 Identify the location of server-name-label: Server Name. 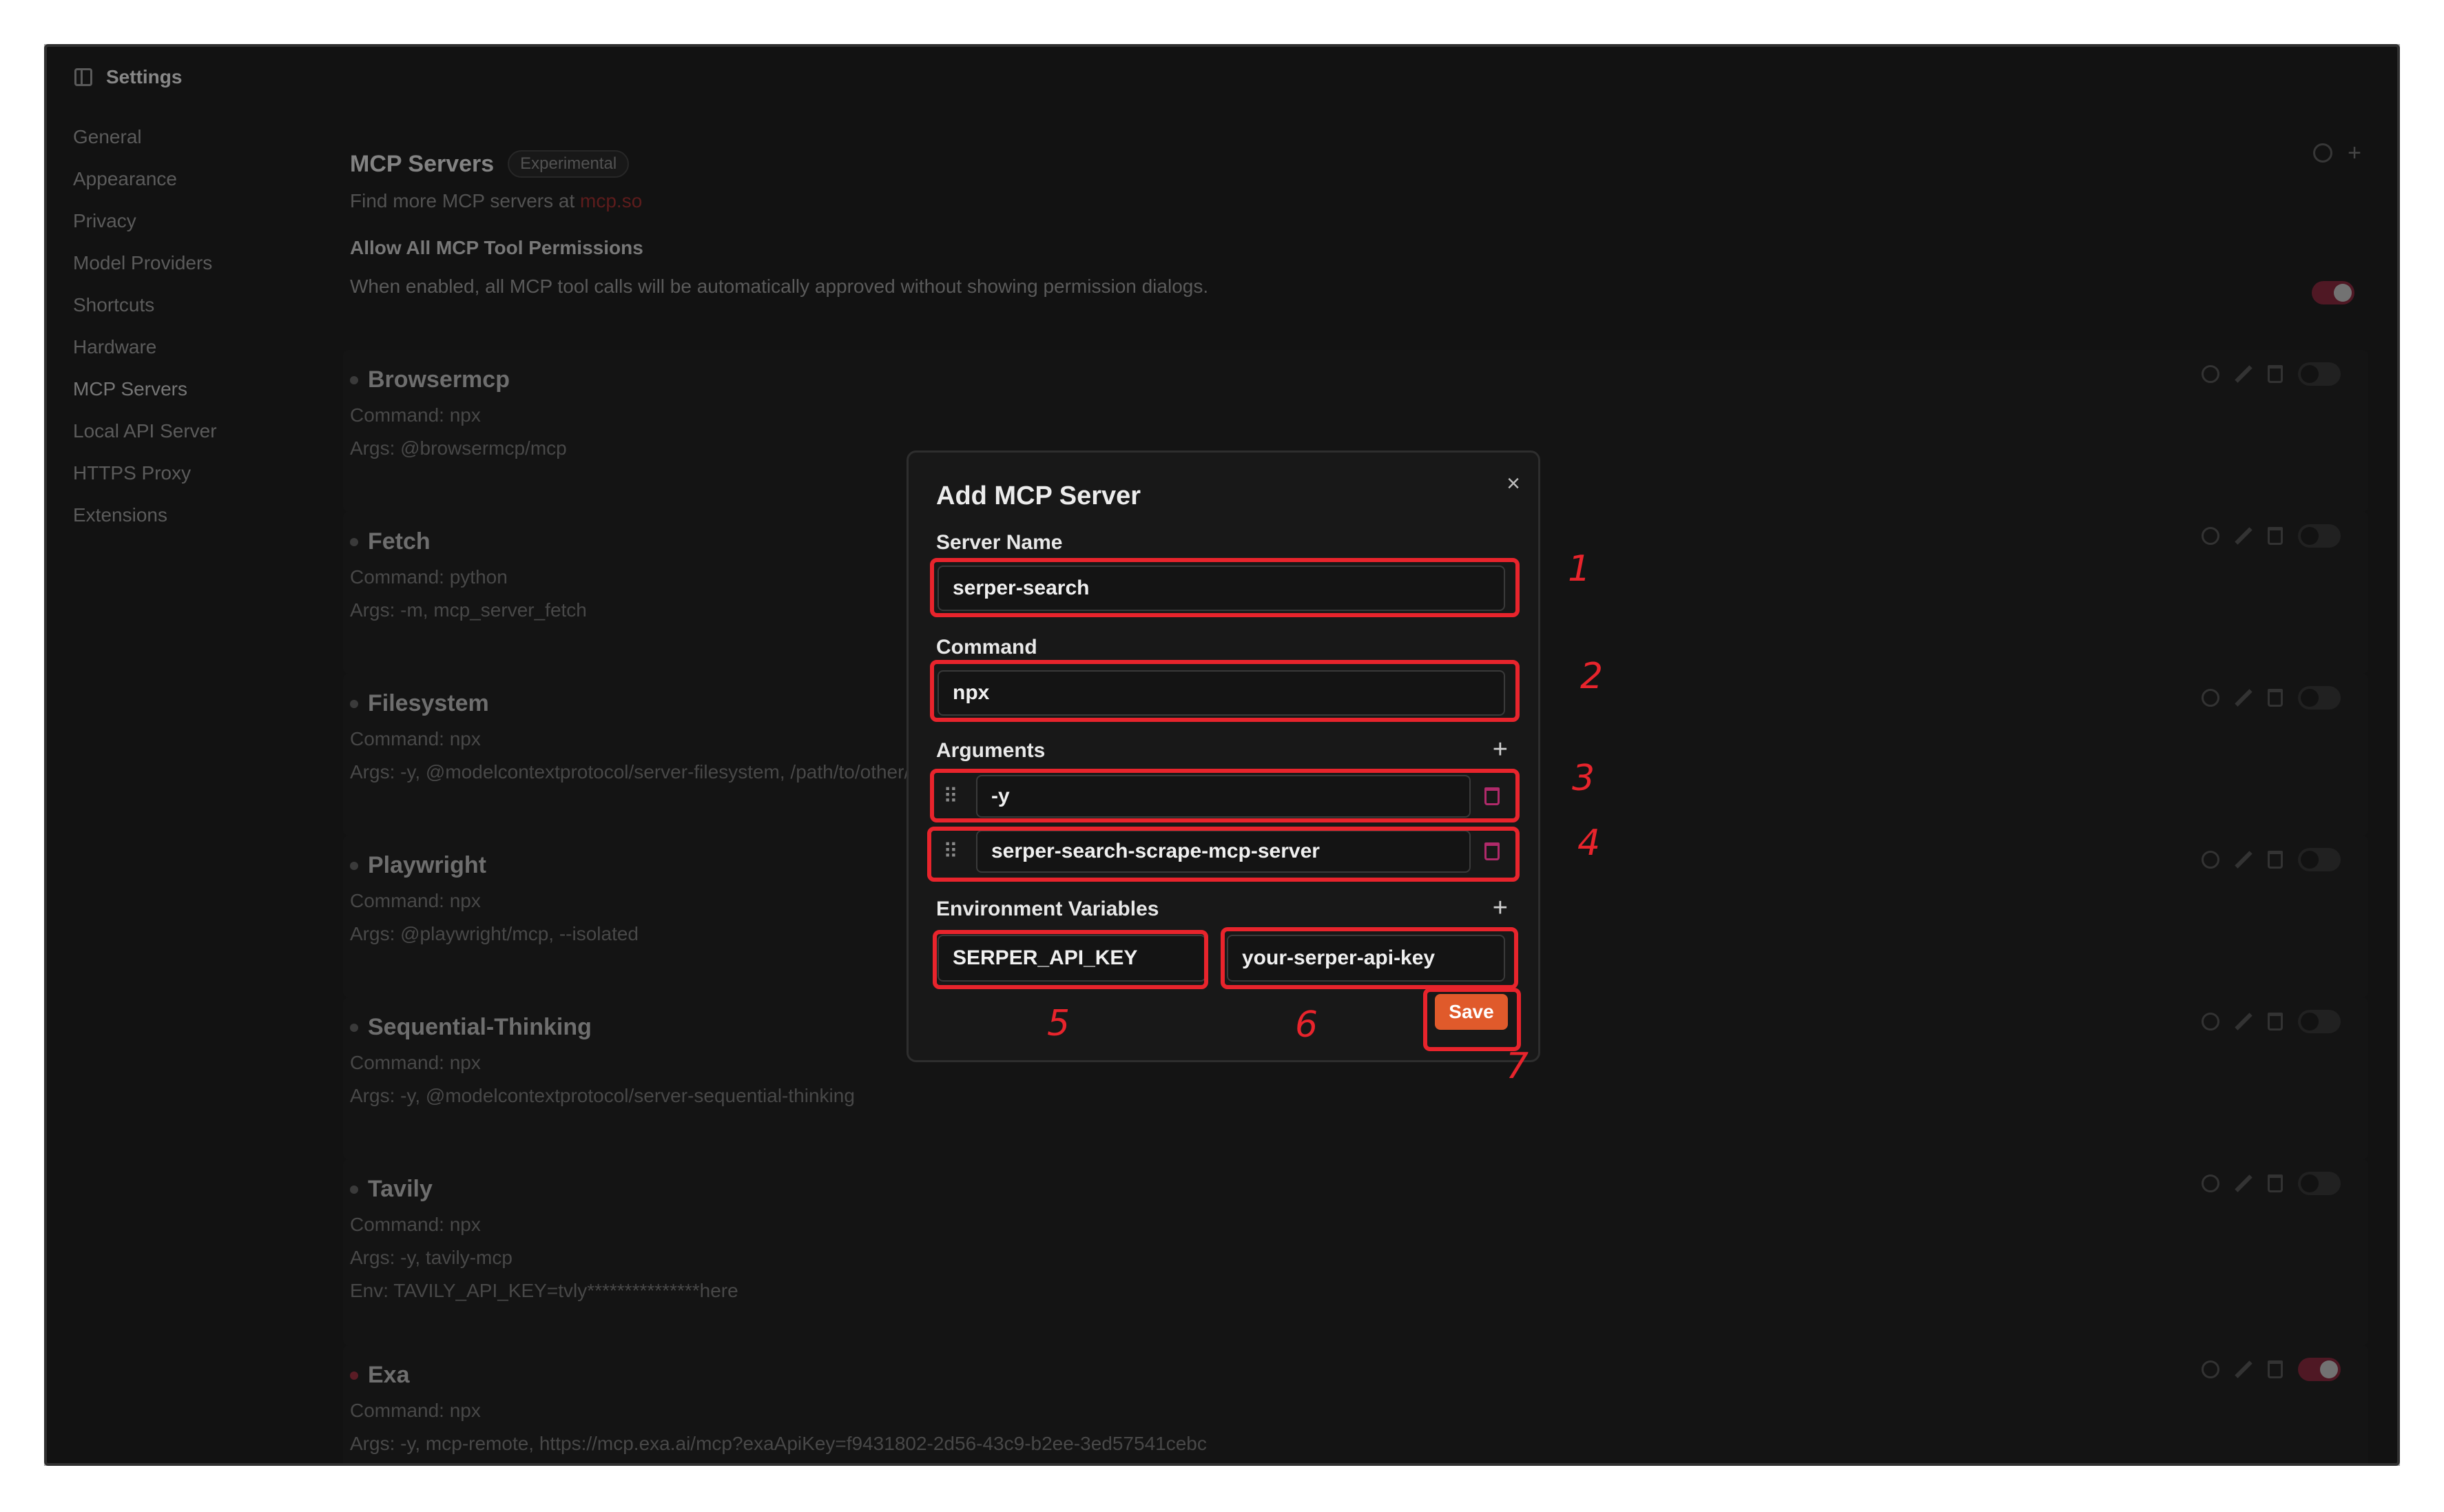
(1000, 542).